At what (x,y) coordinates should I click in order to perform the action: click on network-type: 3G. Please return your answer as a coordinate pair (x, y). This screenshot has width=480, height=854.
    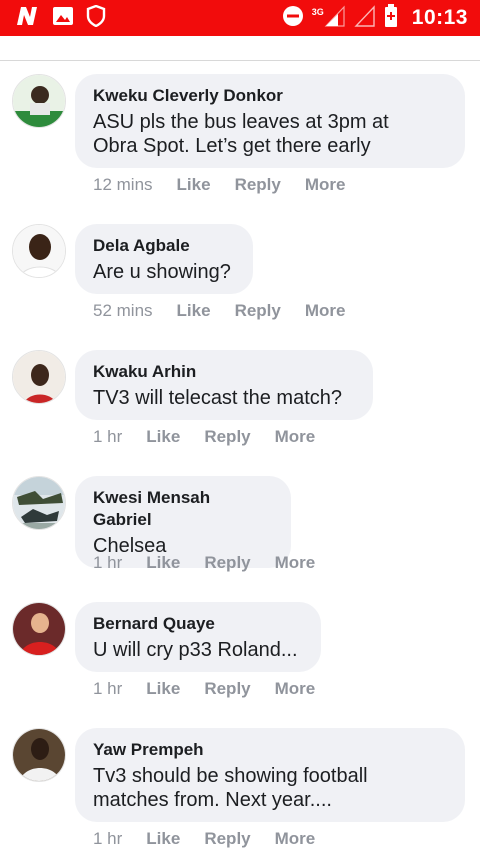
    Looking at the image, I should click on (317, 12).